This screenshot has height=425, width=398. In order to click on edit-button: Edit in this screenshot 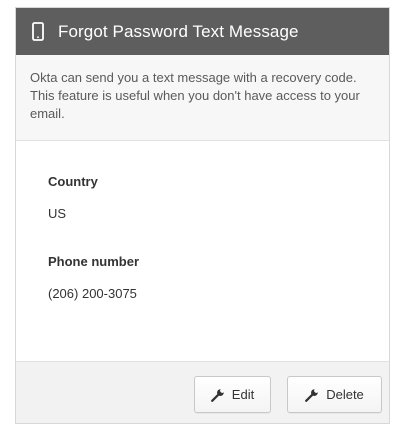, I will do `click(232, 394)`.